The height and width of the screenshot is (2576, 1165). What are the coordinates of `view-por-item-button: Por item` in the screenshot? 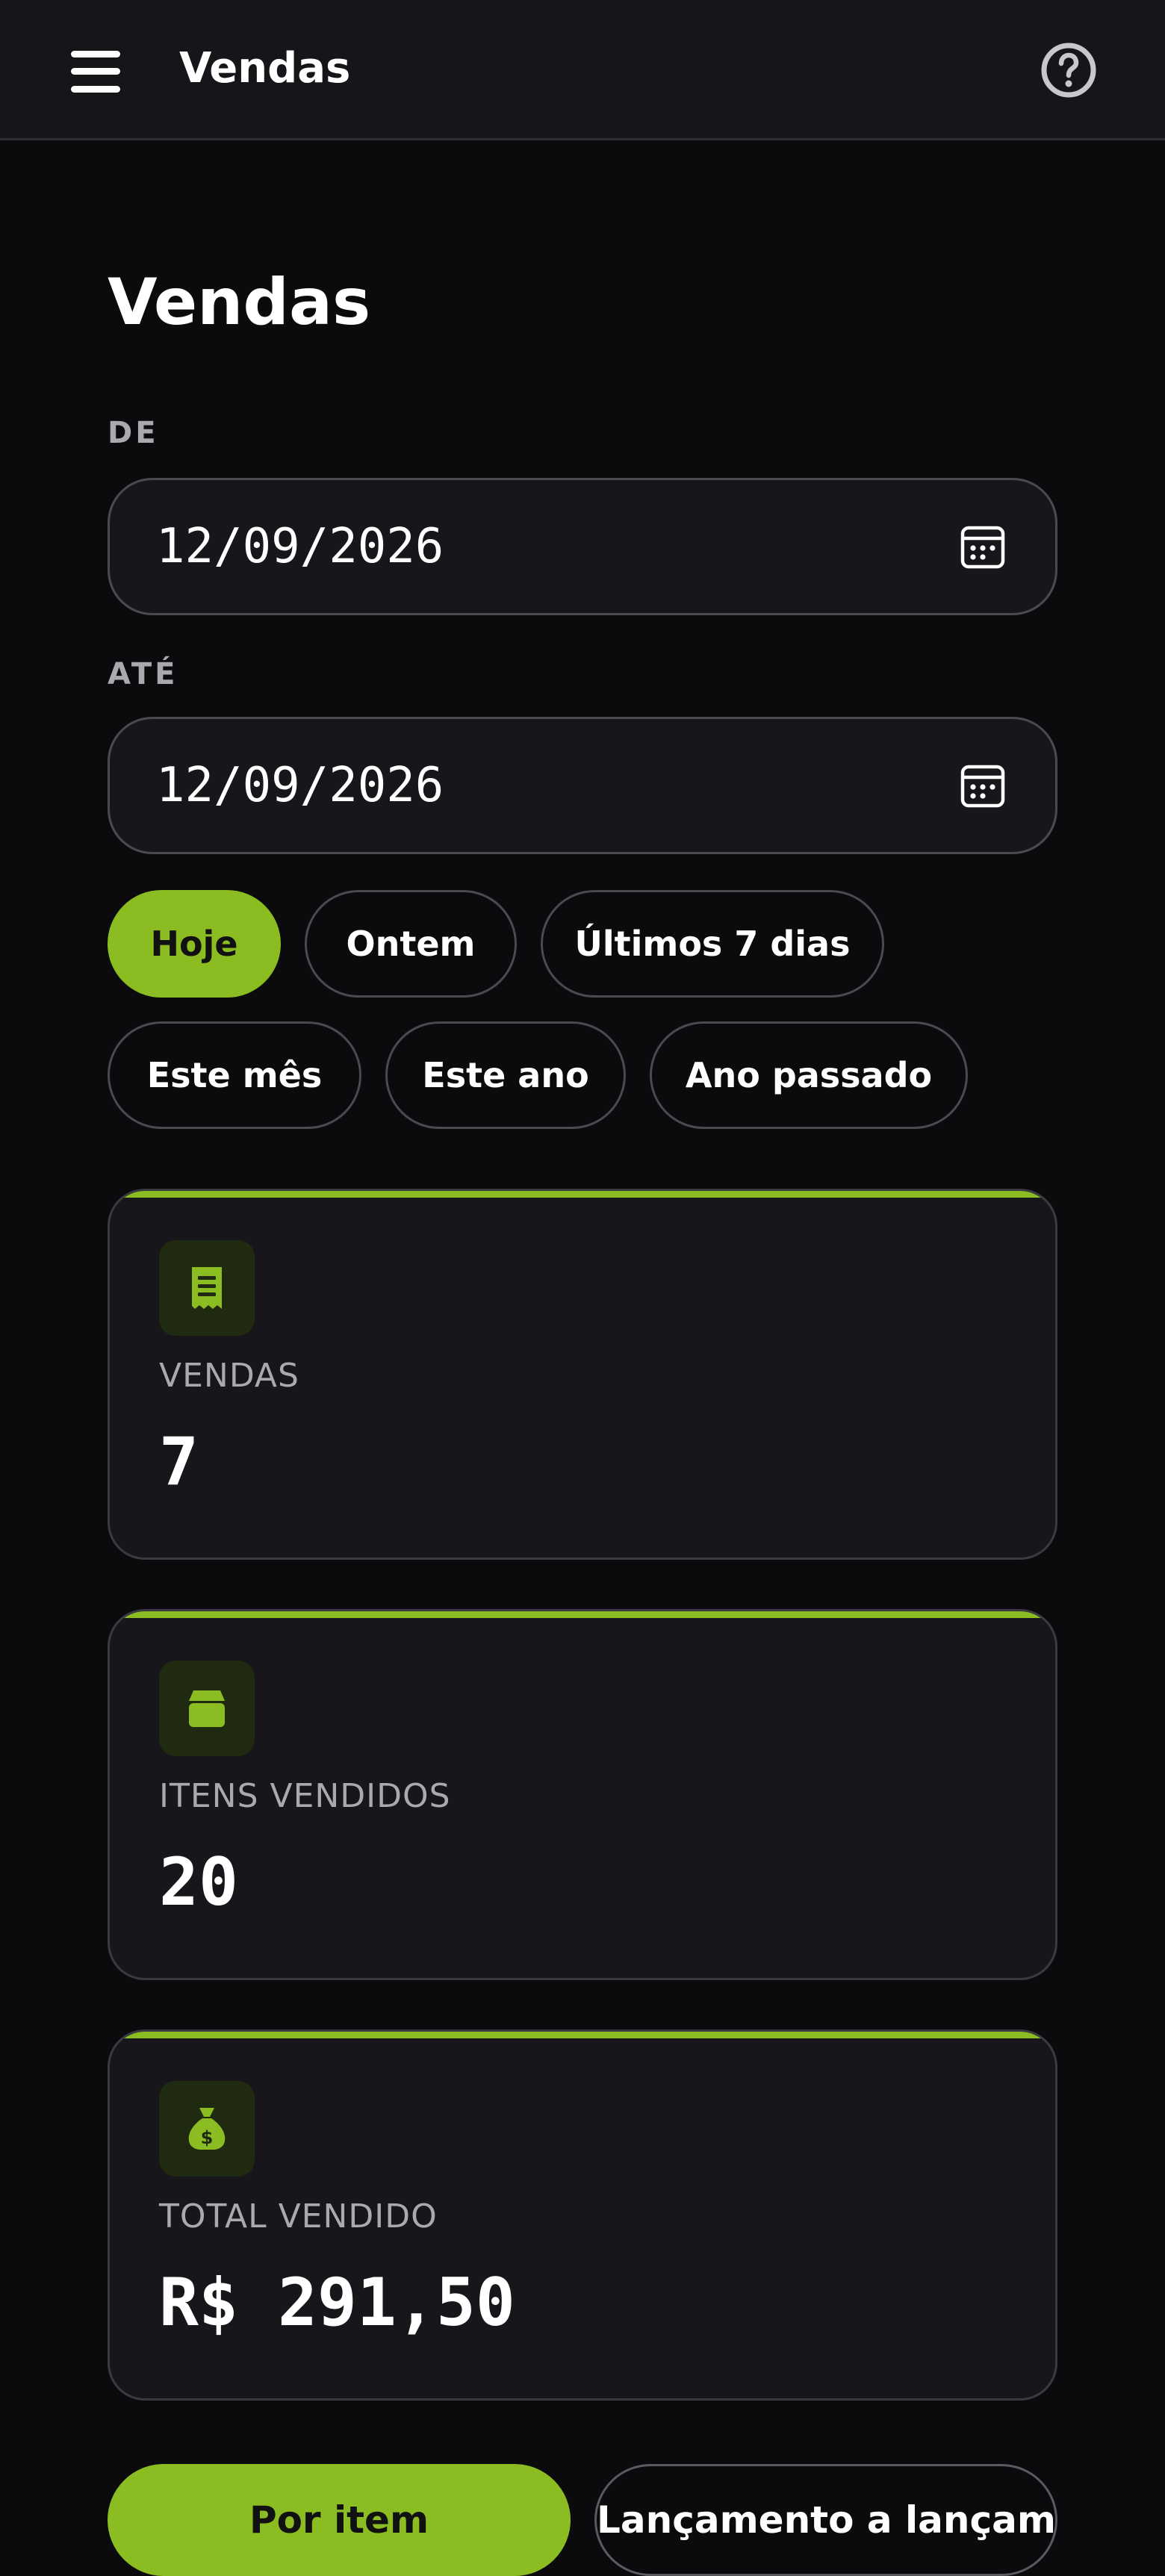 It's located at (339, 2520).